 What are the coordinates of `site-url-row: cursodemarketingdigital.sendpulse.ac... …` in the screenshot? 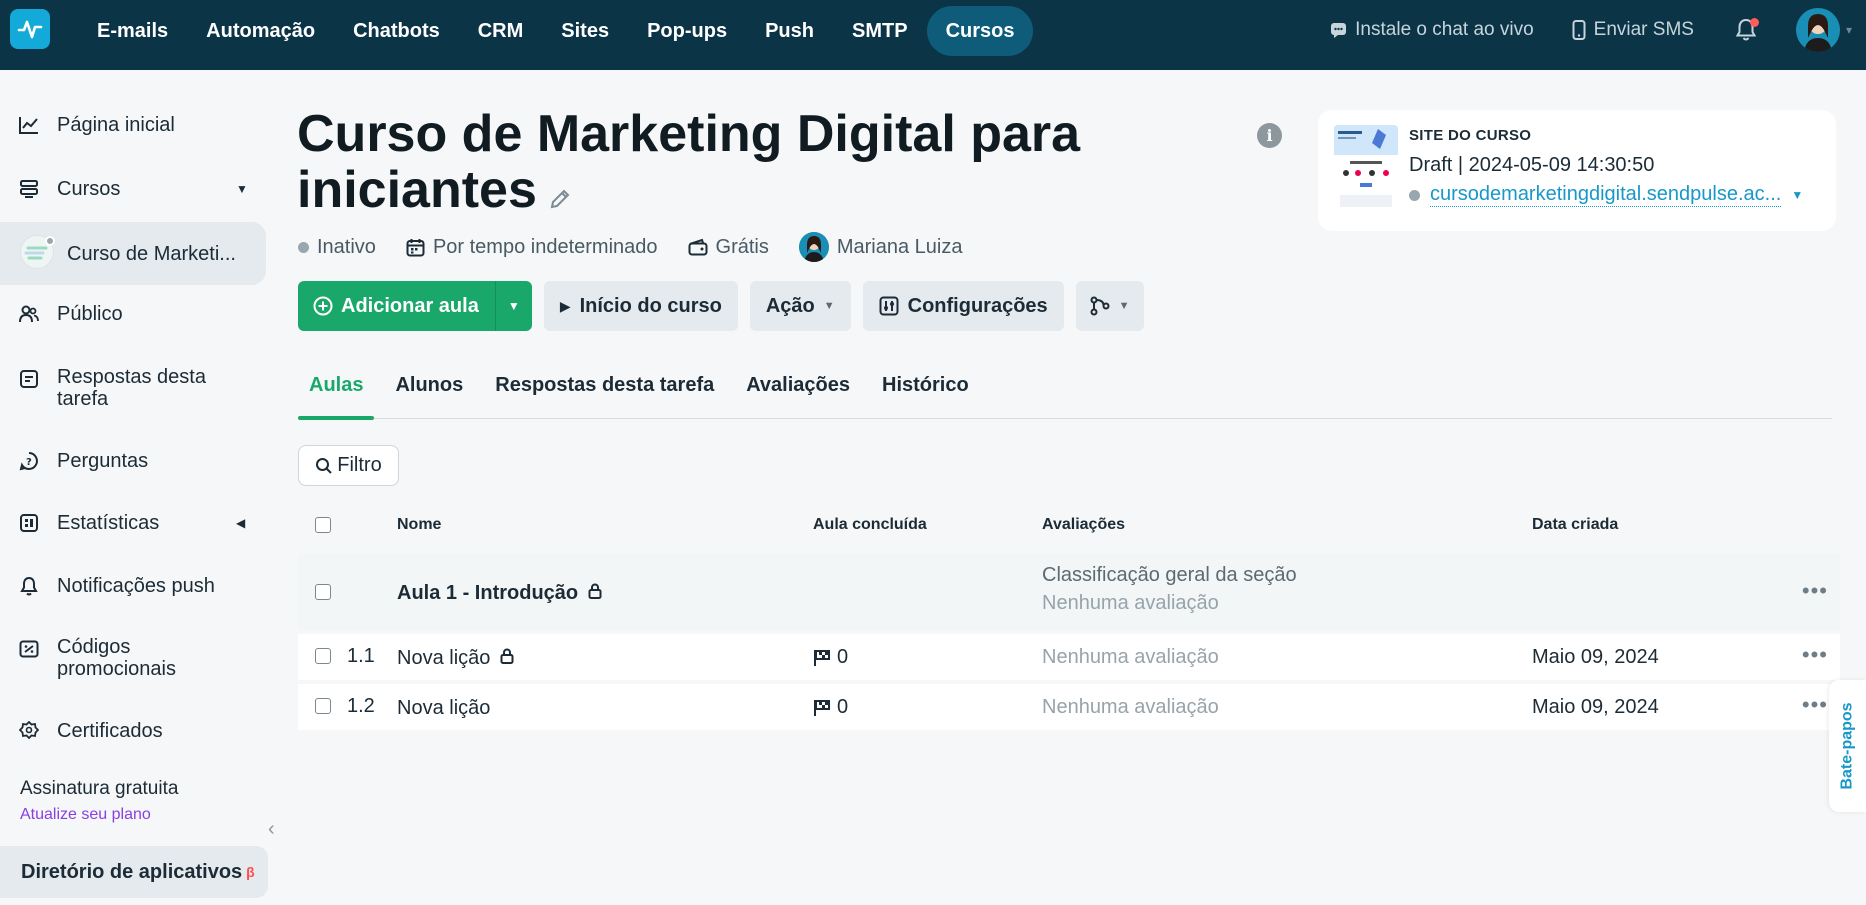 It's located at (1606, 195).